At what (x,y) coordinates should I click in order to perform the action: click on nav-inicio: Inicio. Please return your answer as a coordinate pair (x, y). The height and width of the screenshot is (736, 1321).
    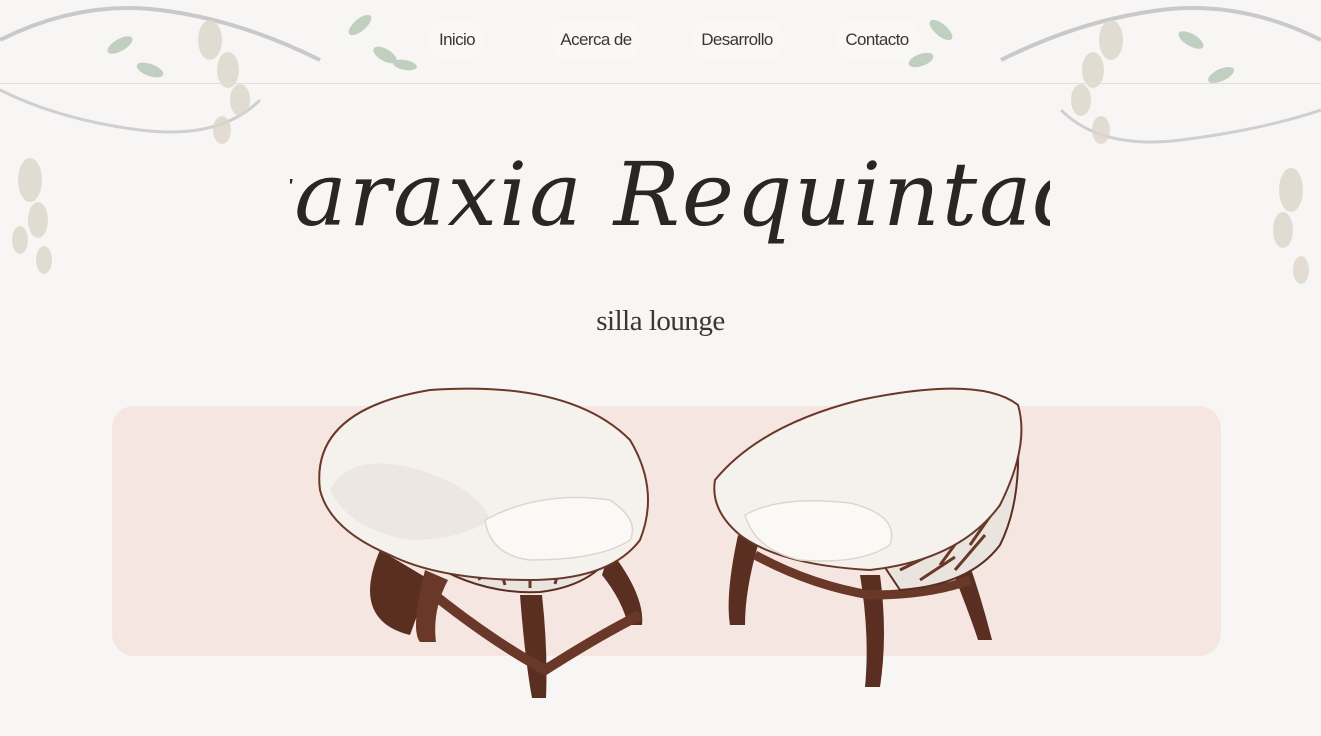
    Looking at the image, I should click on (457, 40).